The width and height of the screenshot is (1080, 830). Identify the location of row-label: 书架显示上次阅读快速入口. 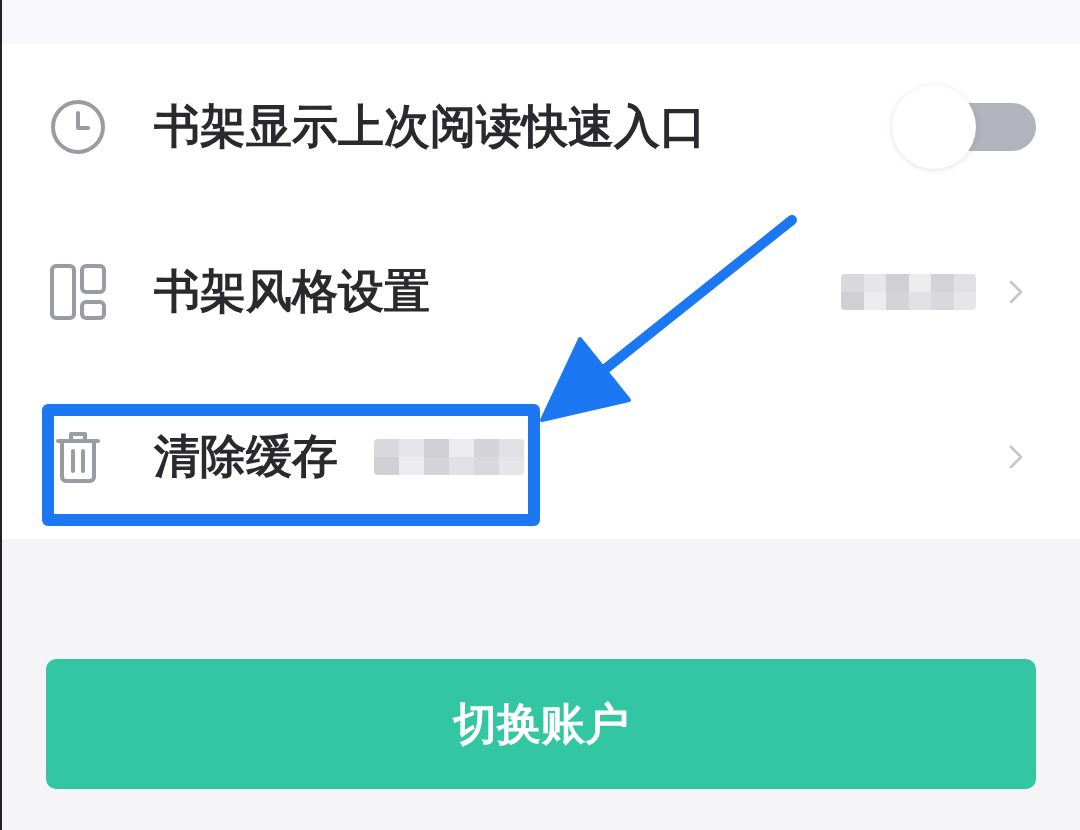
(430, 126).